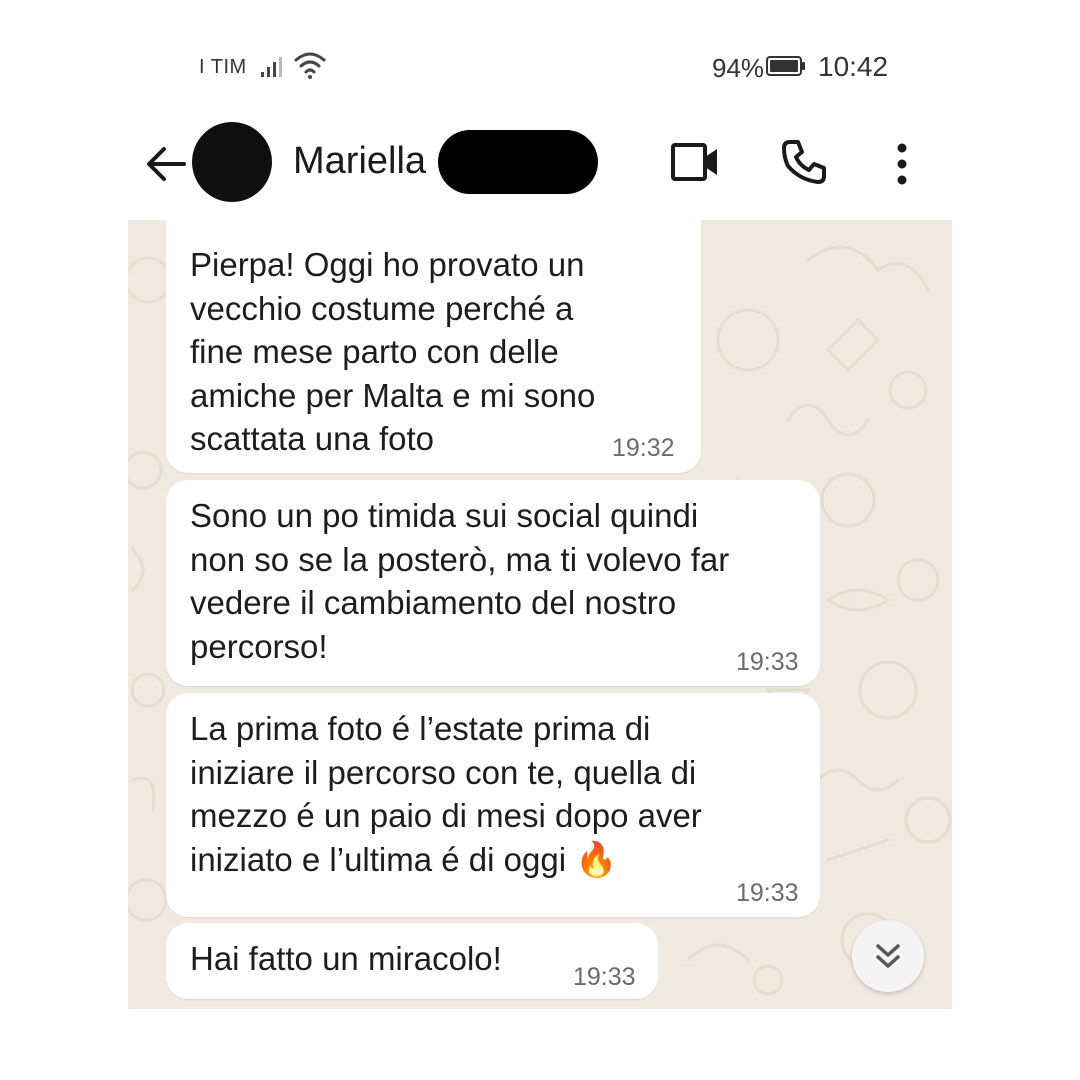 The image size is (1080, 1080). I want to click on signal-icon, so click(271, 67).